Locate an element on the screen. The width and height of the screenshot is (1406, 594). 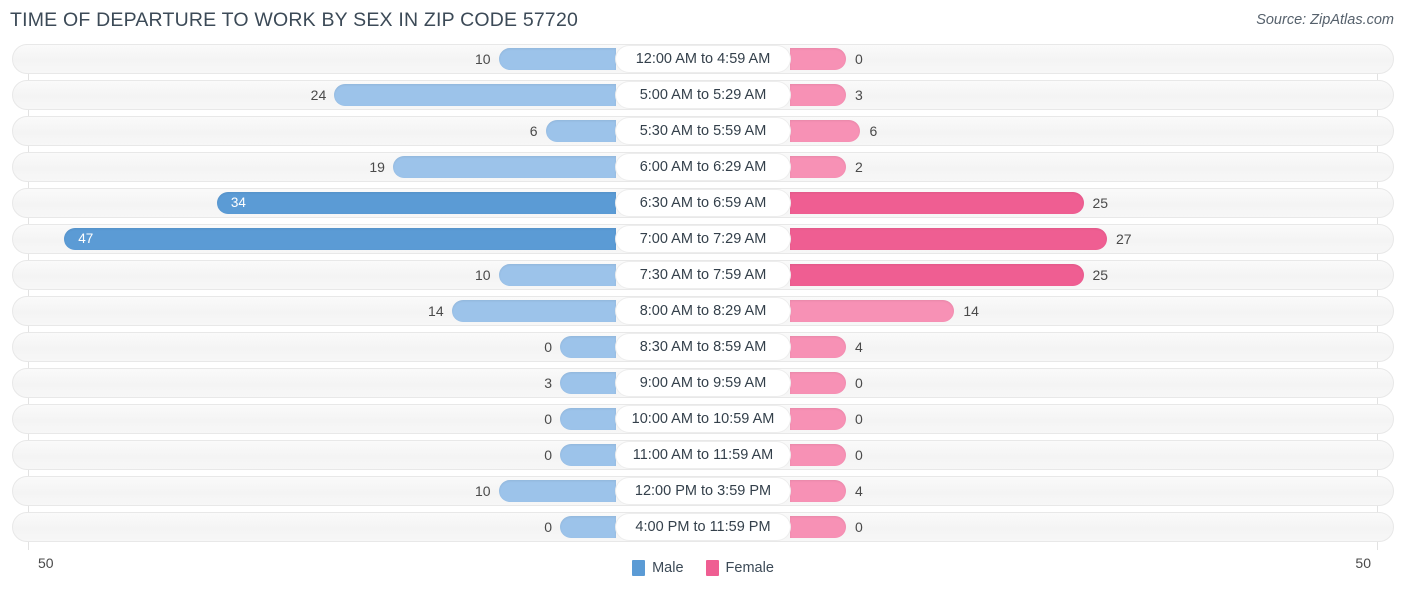
category-label: 12:00 AM to 4:59 AM is located at coordinates (703, 59).